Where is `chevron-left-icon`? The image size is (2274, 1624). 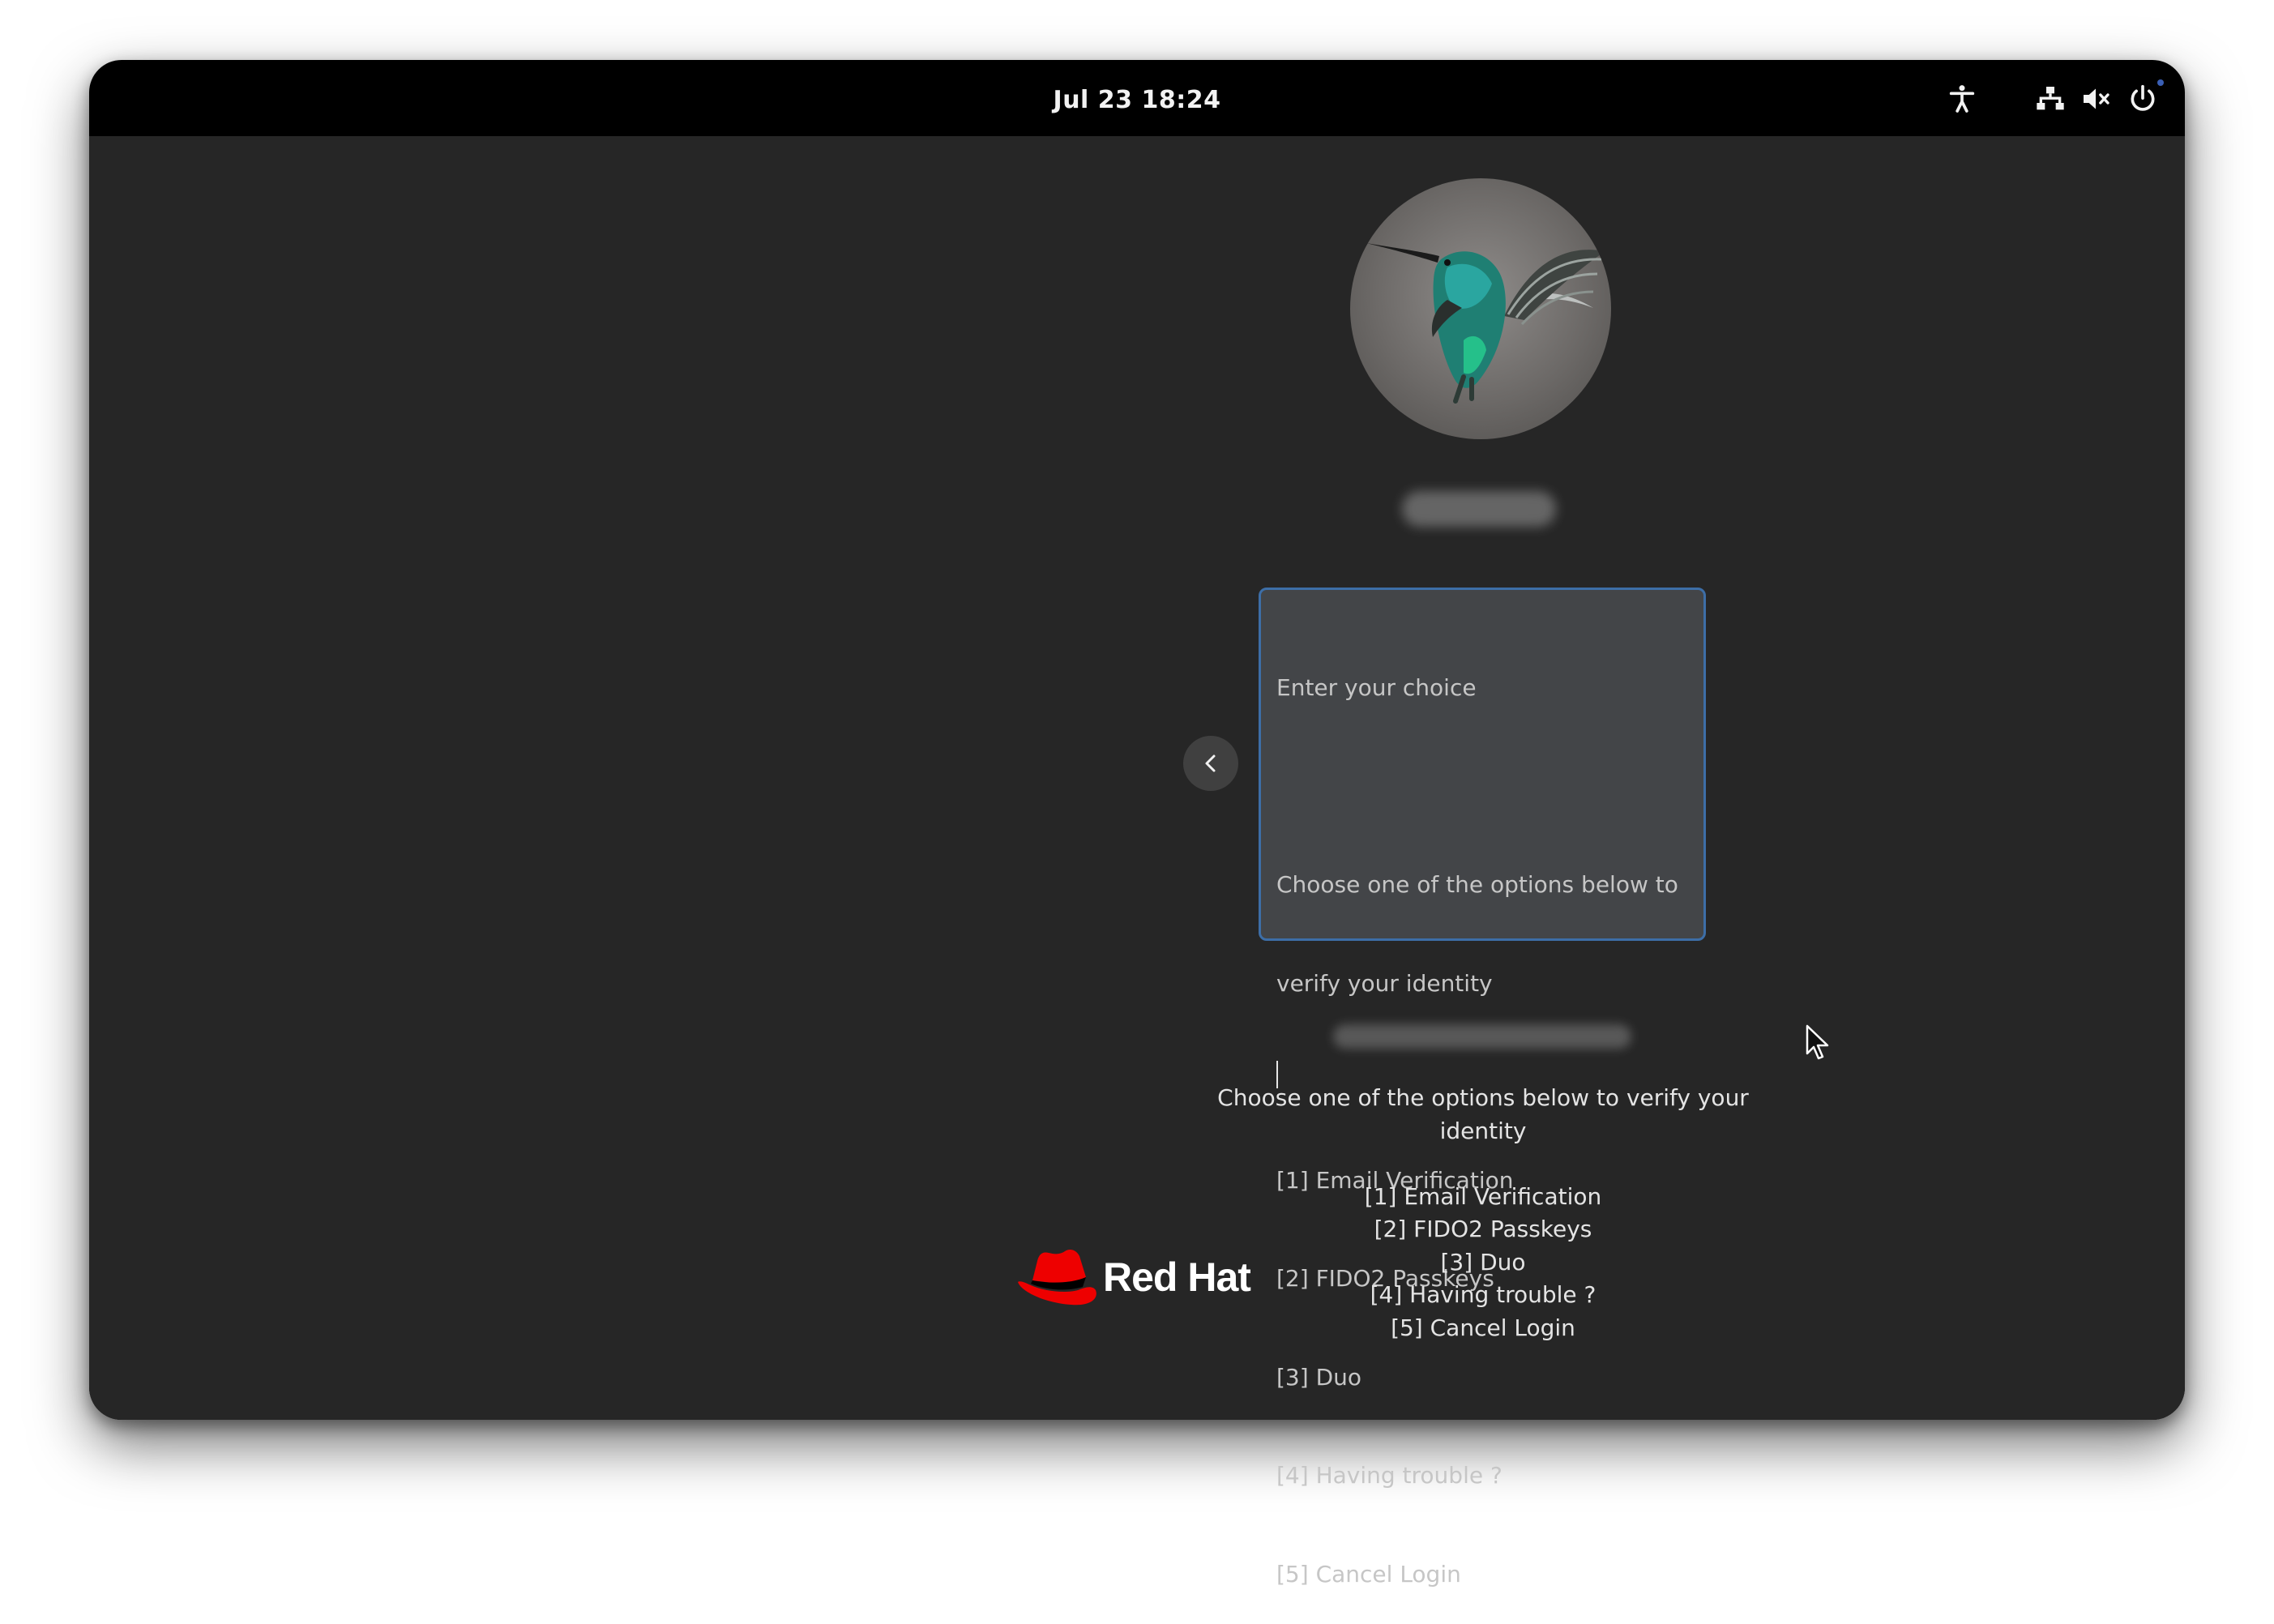
chevron-left-icon is located at coordinates (1210, 763).